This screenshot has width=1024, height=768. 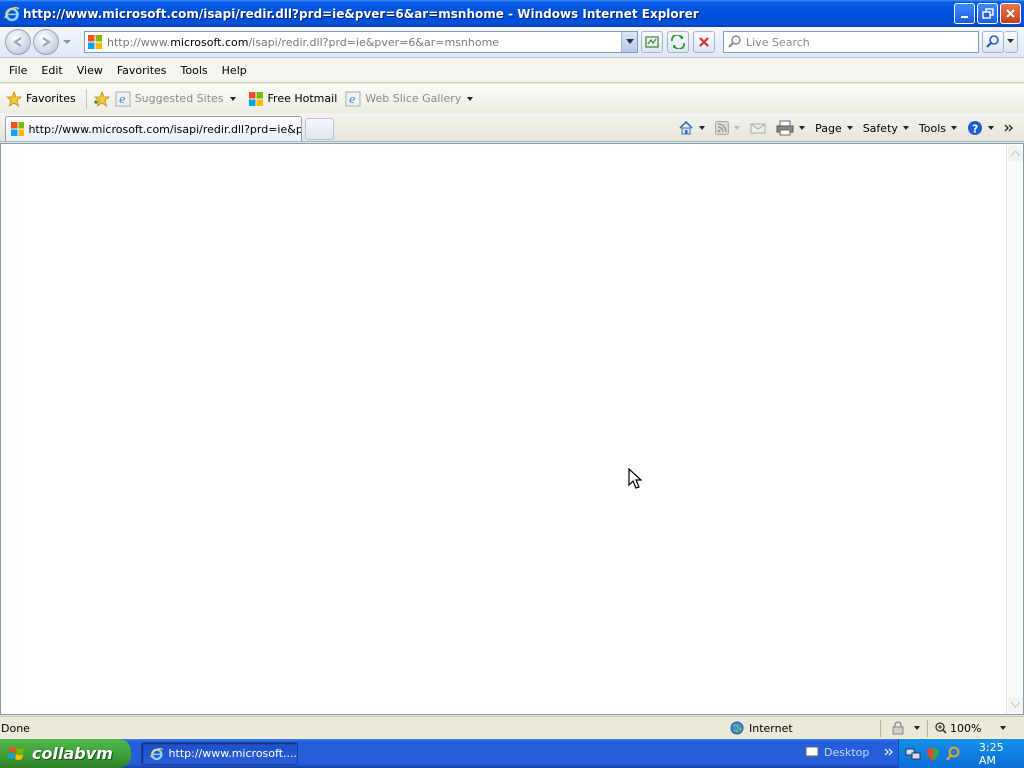 I want to click on menu-favorites: Favorites, so click(x=142, y=70).